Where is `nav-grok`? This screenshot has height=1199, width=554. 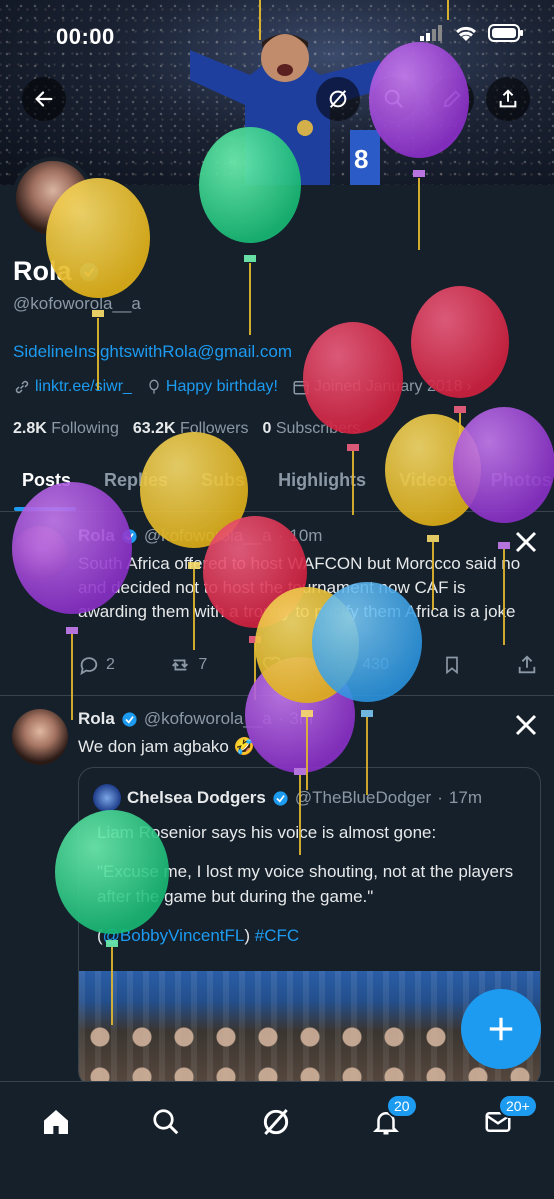
nav-grok is located at coordinates (276, 1122).